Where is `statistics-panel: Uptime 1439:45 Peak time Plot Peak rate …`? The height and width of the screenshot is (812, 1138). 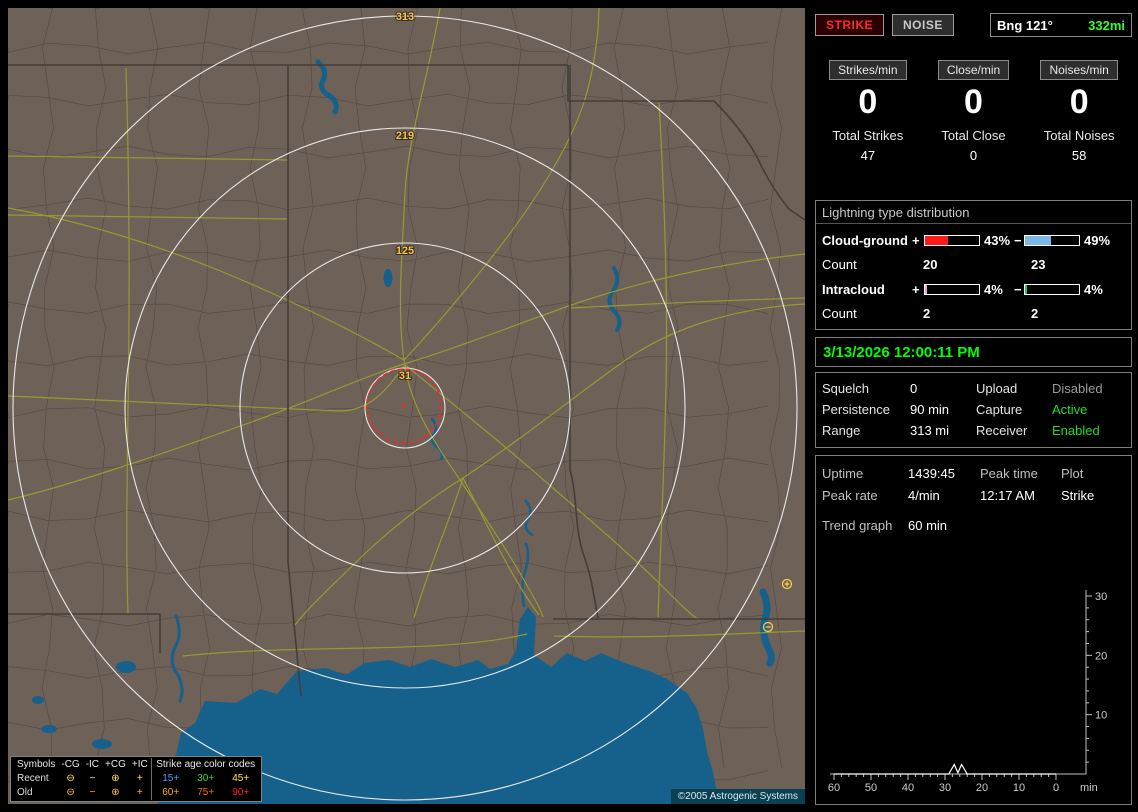 statistics-panel: Uptime 1439:45 Peak time Plot Peak rate … is located at coordinates (973, 630).